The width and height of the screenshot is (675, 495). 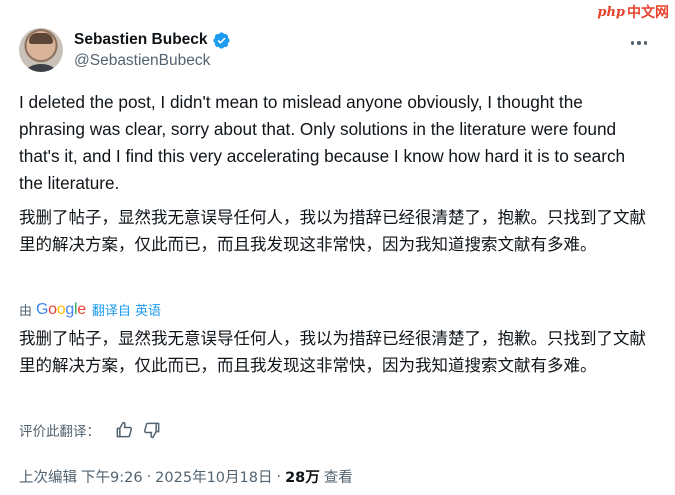 What do you see at coordinates (648, 13) in the screenshot?
I see `watermark-text: 中文网` at bounding box center [648, 13].